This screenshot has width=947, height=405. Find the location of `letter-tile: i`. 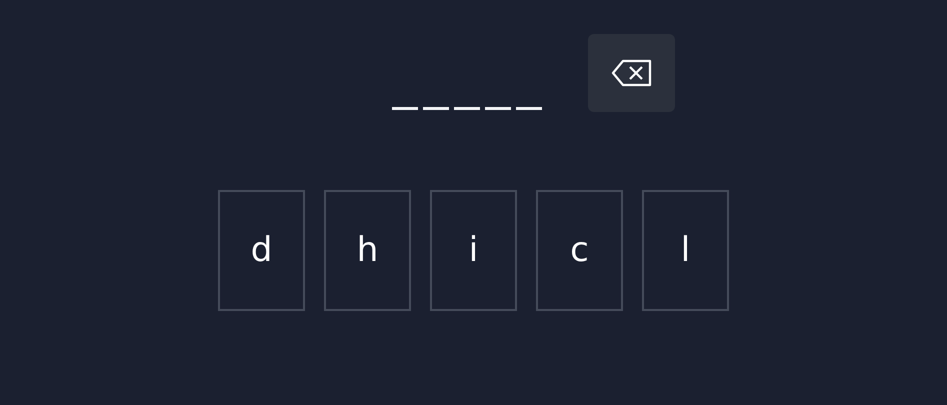

letter-tile: i is located at coordinates (473, 250).